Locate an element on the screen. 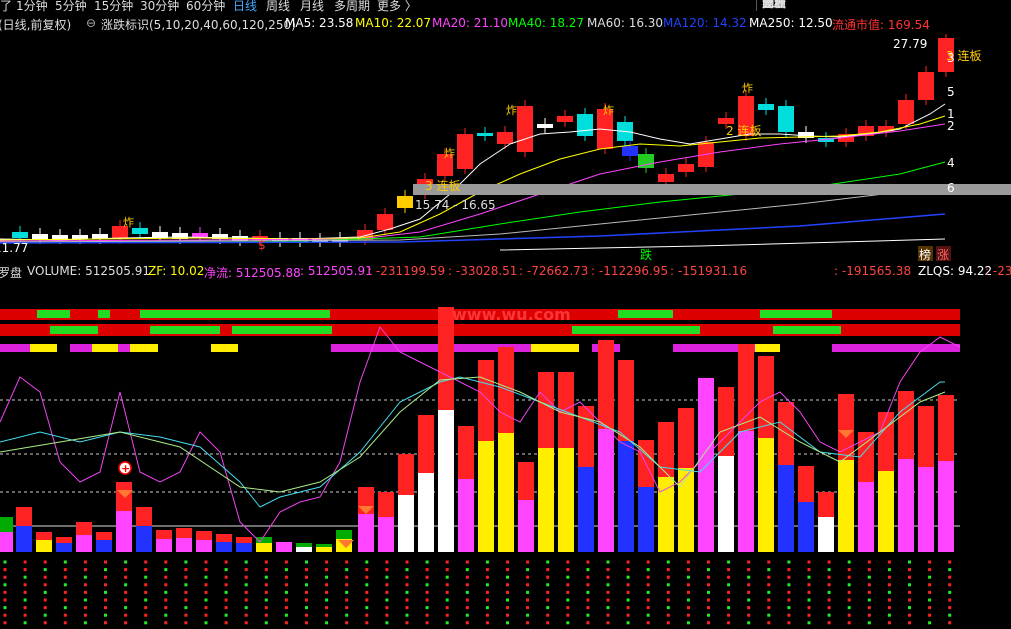 This screenshot has height=629, width=1011. indicator-toggle-icon: ⊖ is located at coordinates (91, 23).